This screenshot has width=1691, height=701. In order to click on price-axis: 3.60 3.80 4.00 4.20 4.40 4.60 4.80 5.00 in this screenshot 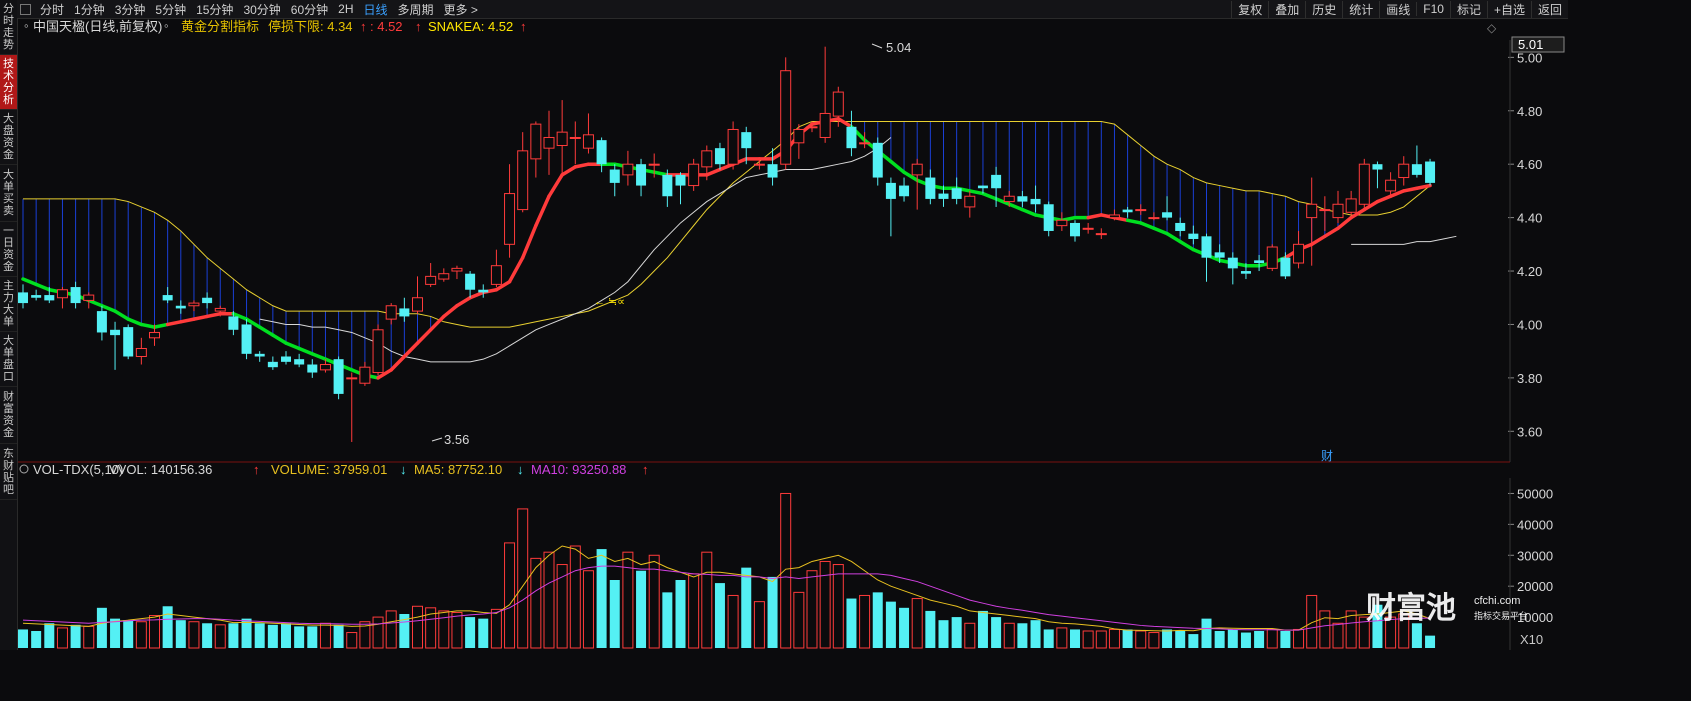, I will do `click(1525, 251)`.